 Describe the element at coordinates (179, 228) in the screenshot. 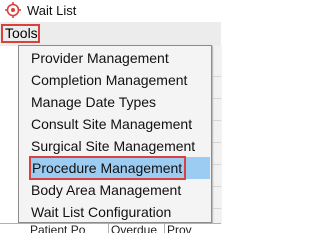

I see `column-header-provider: Prov` at that location.